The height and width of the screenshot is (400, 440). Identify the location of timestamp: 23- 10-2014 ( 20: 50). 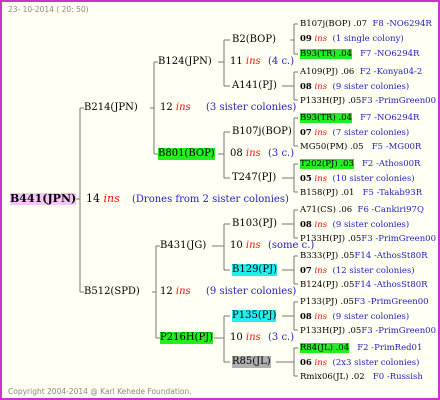
(48, 9).